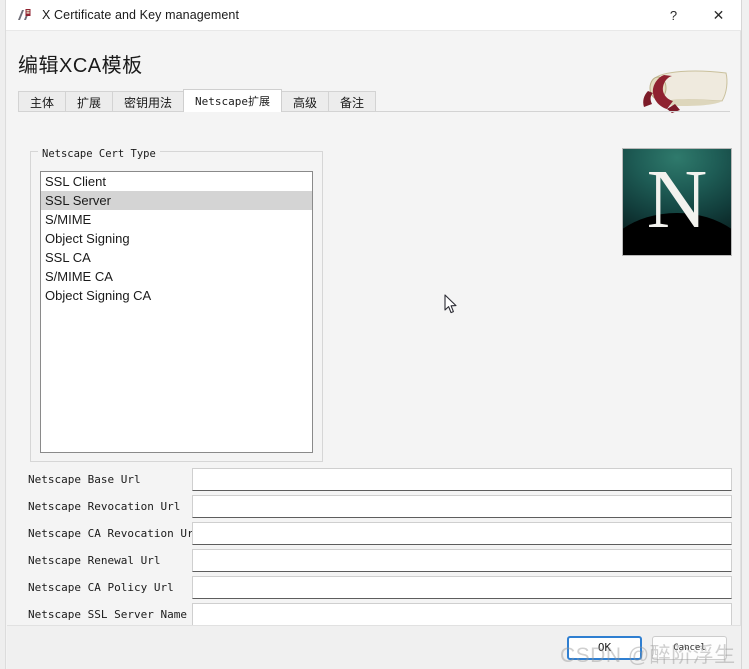 The height and width of the screenshot is (669, 749). What do you see at coordinates (89, 101) in the screenshot?
I see `tab-extensions: 扩展` at bounding box center [89, 101].